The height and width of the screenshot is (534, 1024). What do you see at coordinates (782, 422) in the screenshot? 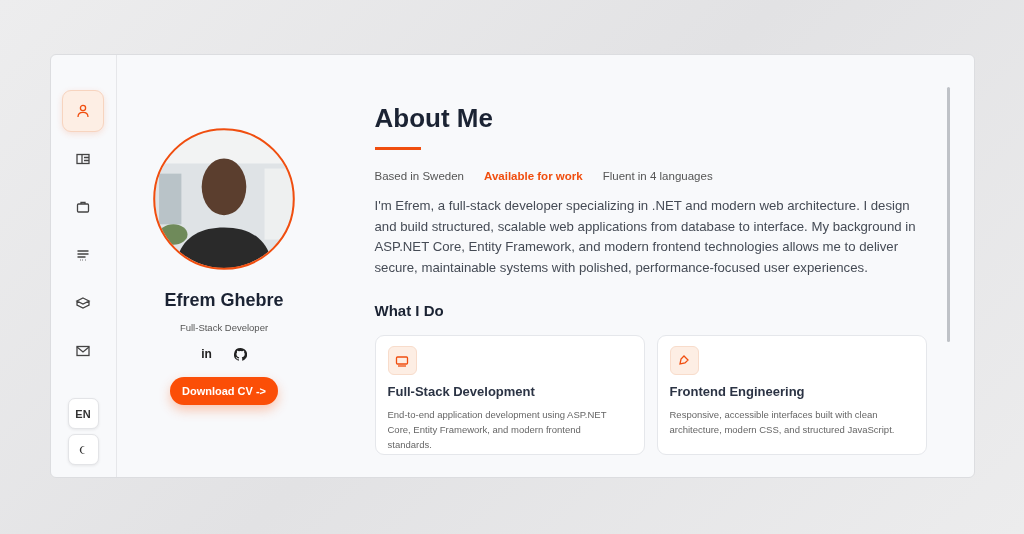
I see `service-description: Responsive, accessible interfaces built with clean architecture, modern CSS, and structured JavaScript.` at bounding box center [782, 422].